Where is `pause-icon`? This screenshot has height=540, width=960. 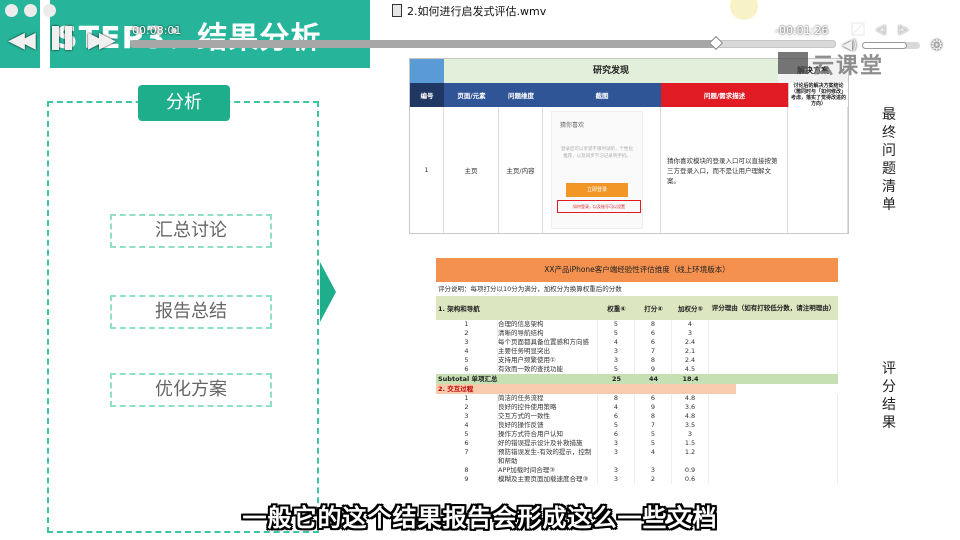
pause-icon is located at coordinates (63, 38).